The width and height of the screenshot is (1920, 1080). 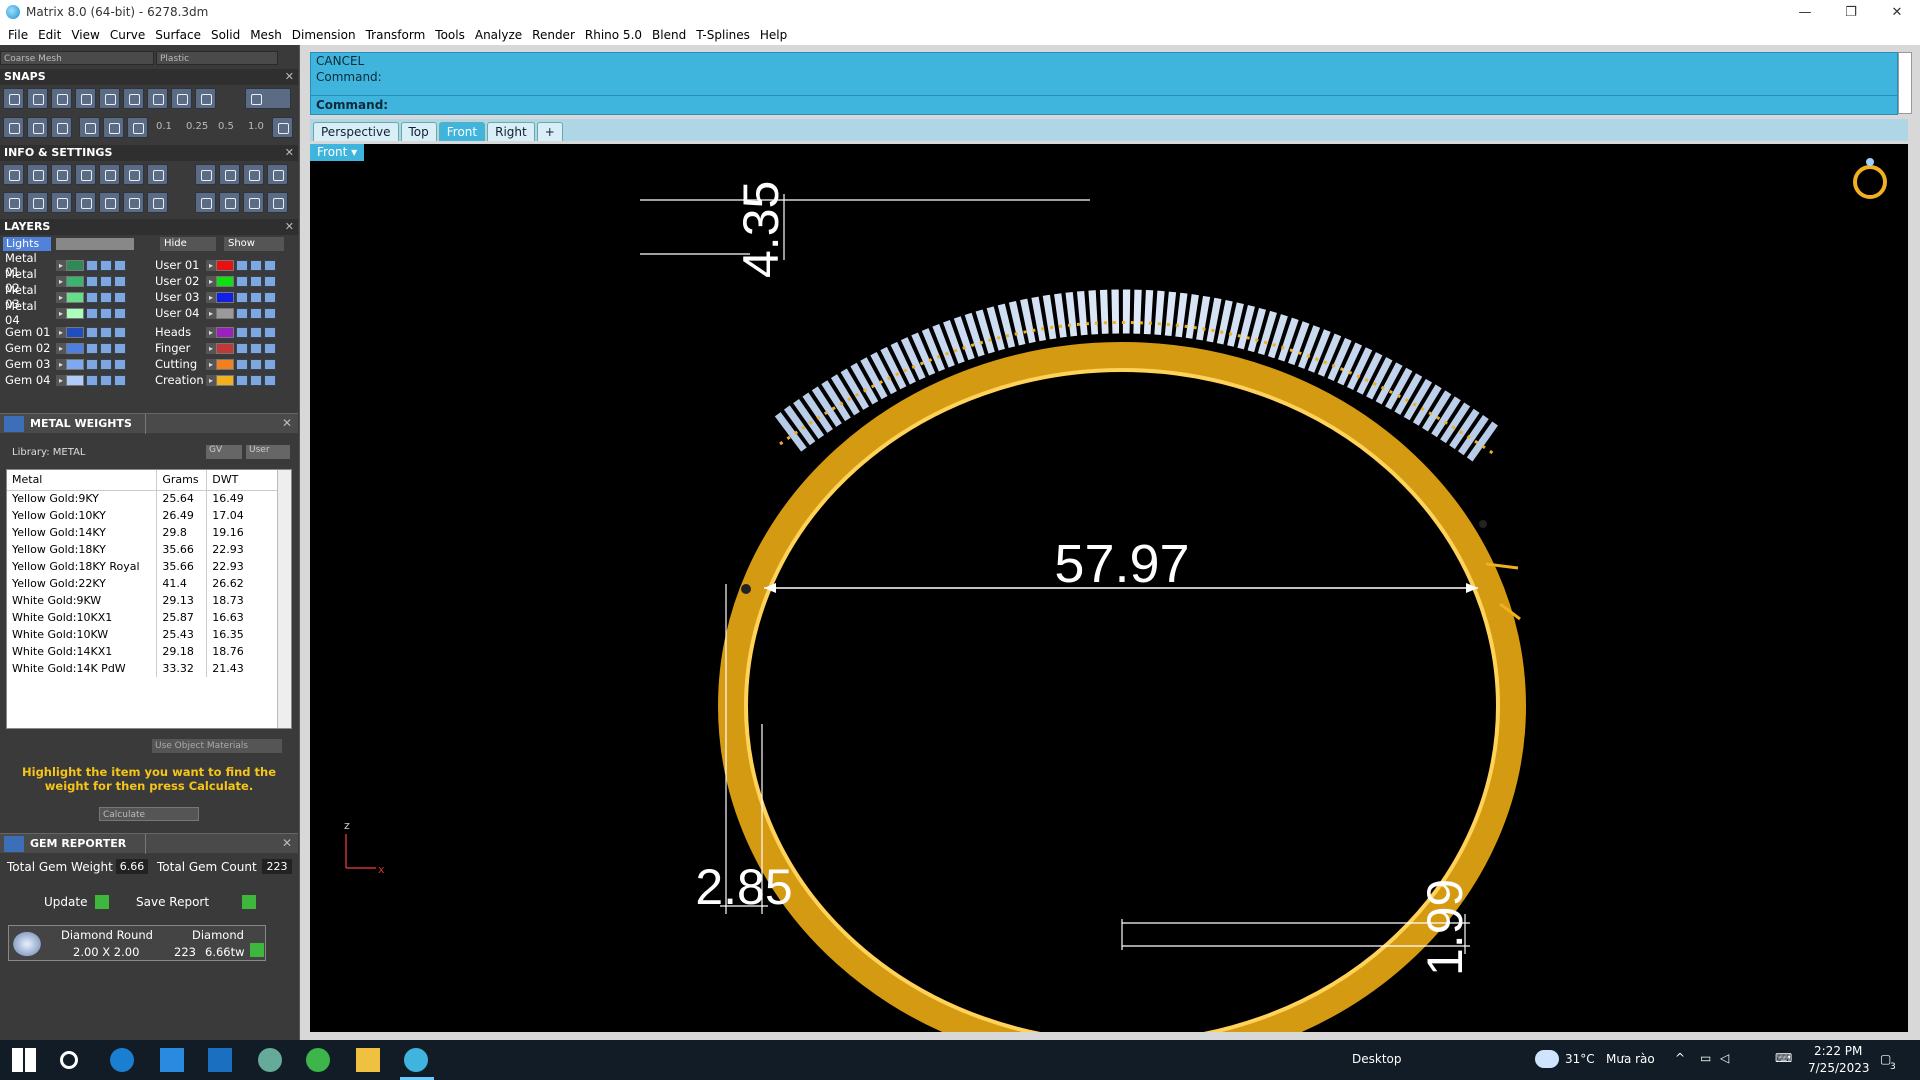 What do you see at coordinates (289, 227) in the screenshot?
I see `layers-close-icon: ✕` at bounding box center [289, 227].